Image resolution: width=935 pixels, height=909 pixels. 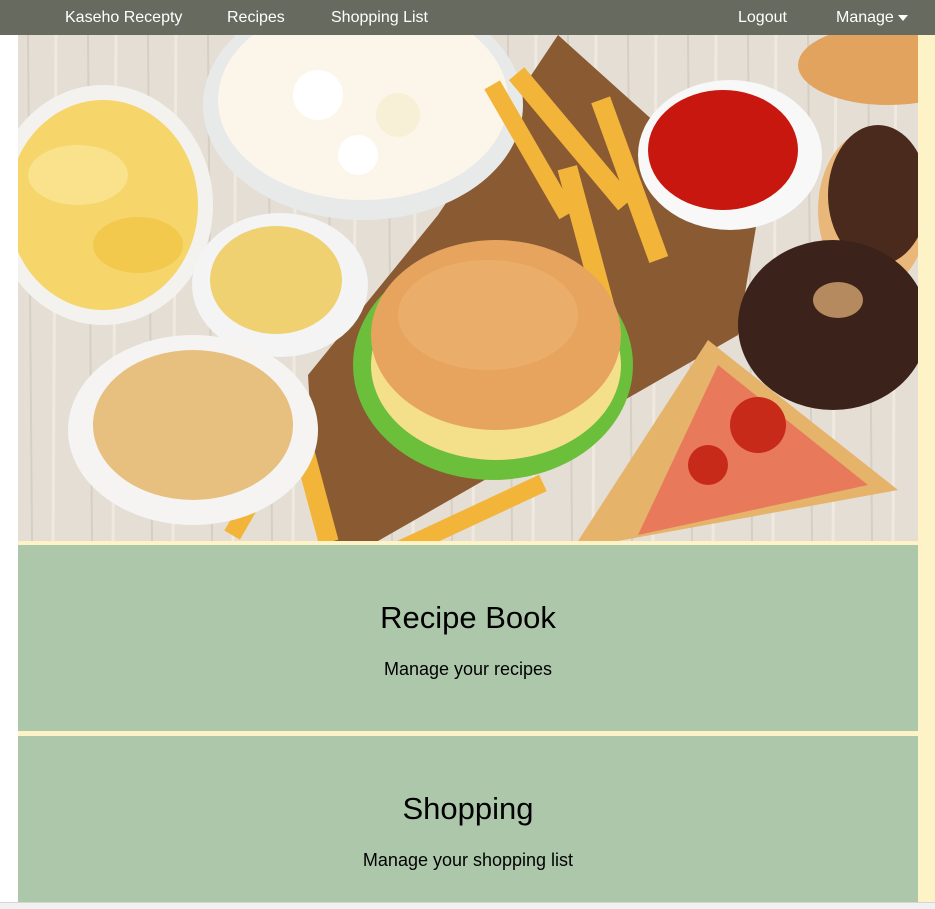 I want to click on nav-shopping-list-link: Shopping List, so click(x=379, y=17).